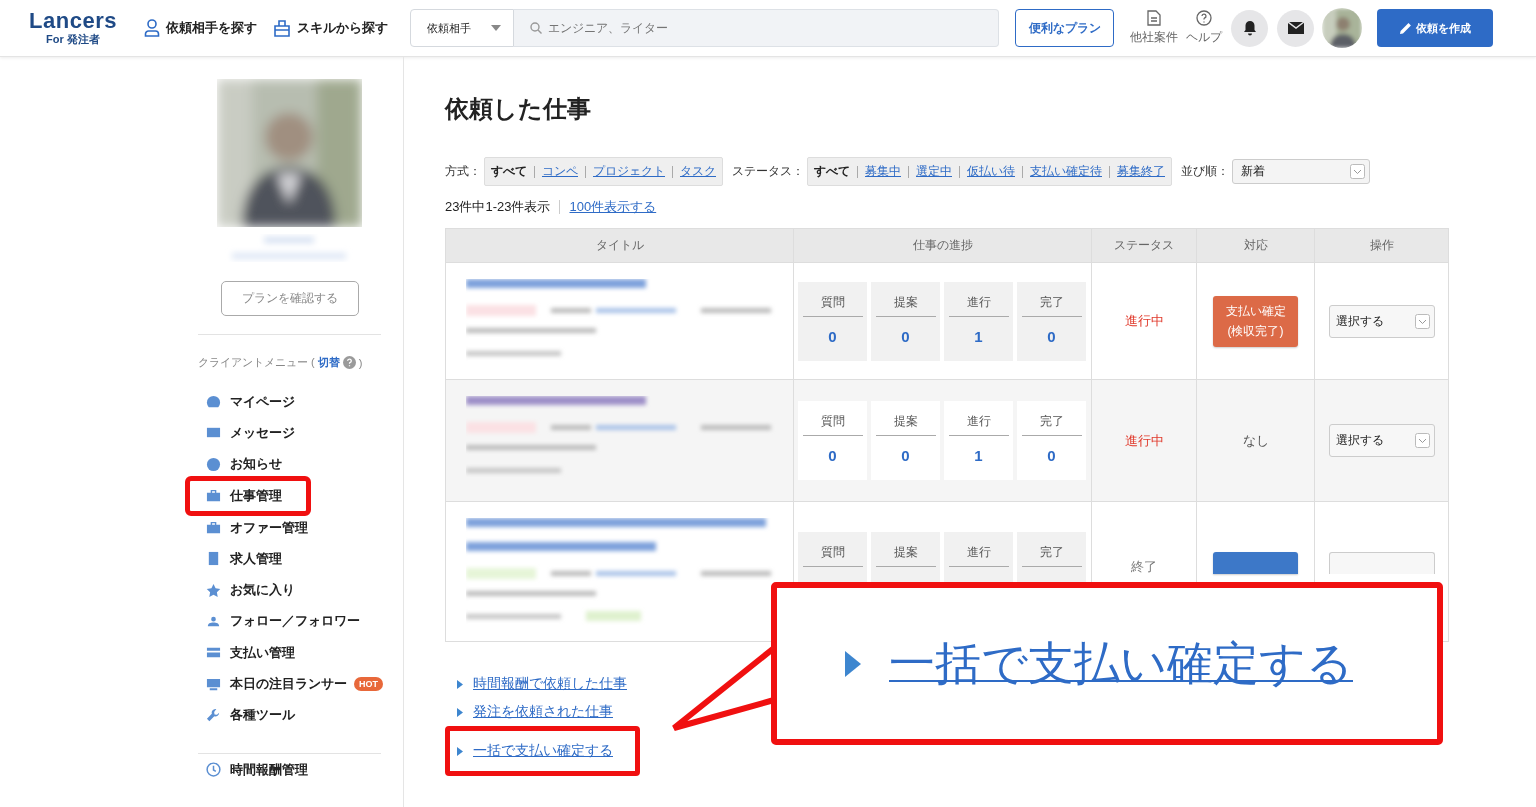  Describe the element at coordinates (328, 362) in the screenshot. I see `switch-link: 切替` at that location.